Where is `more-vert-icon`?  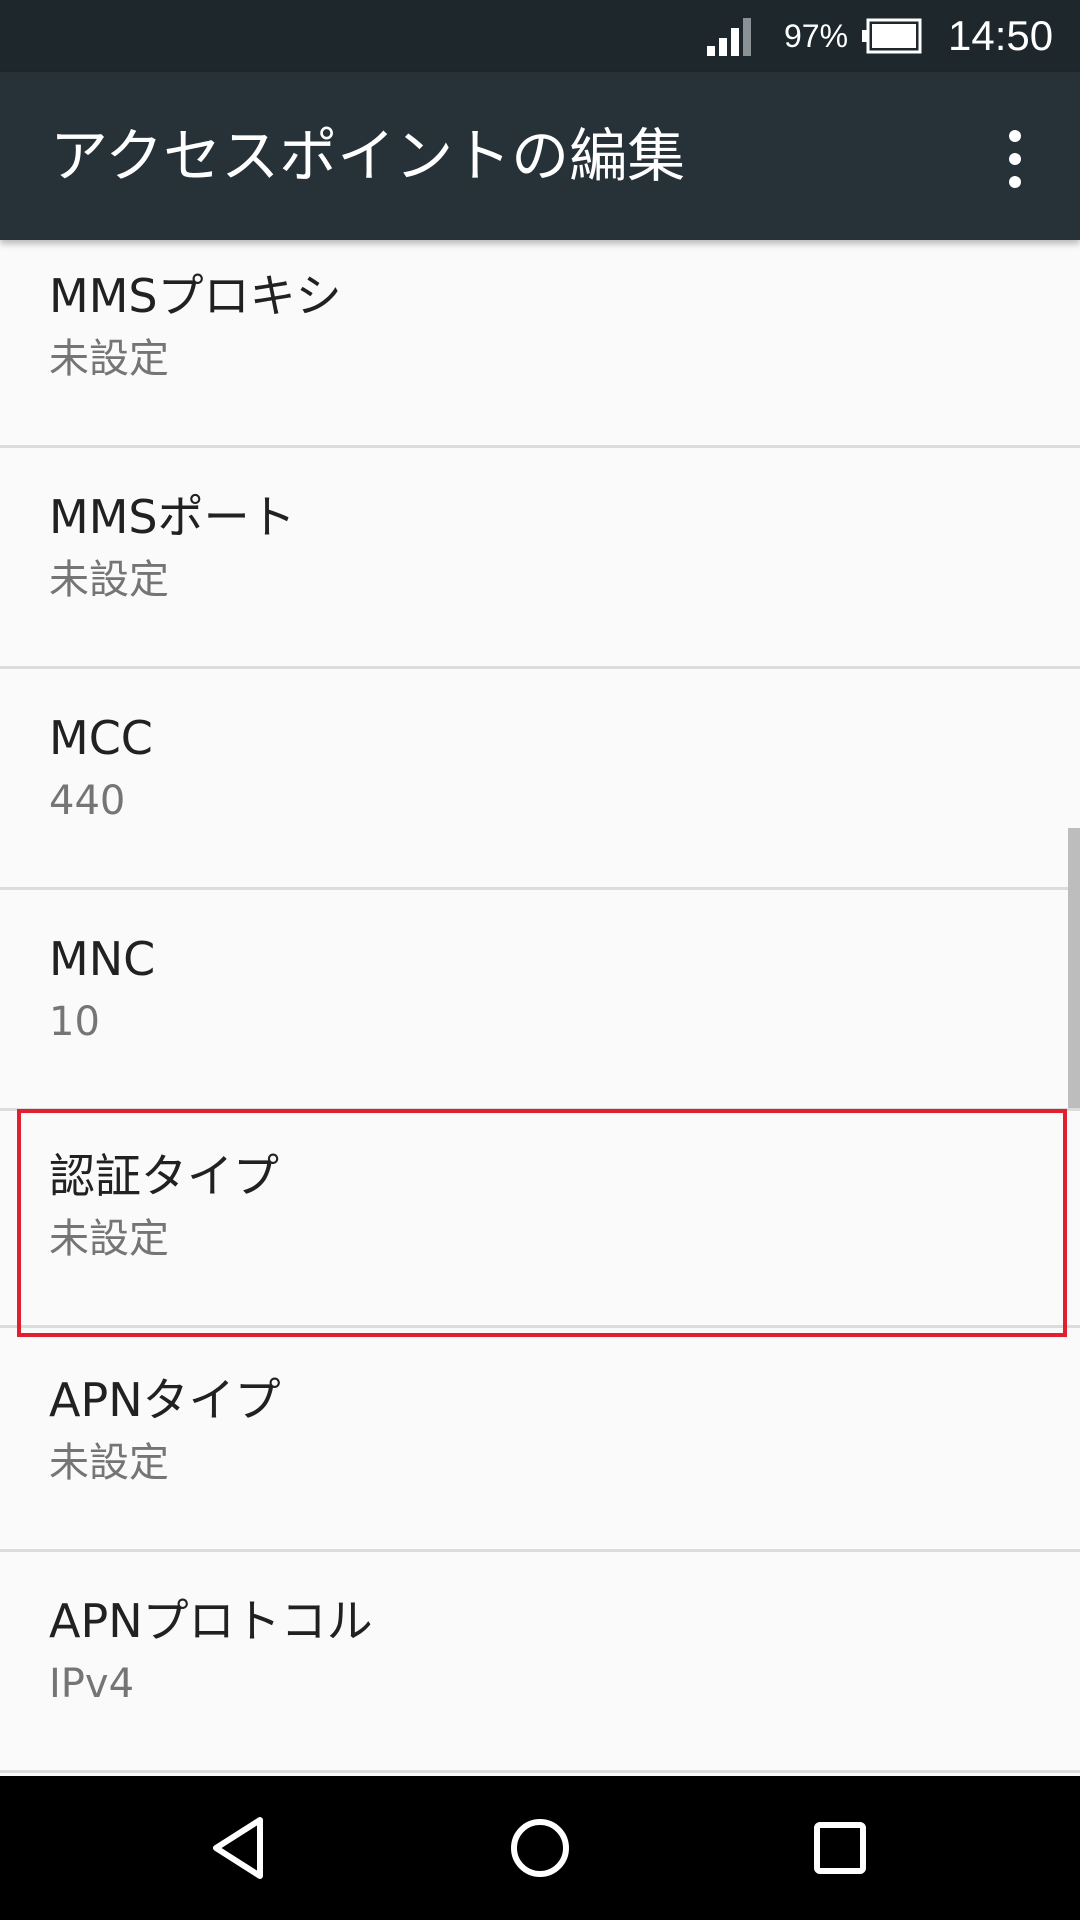 more-vert-icon is located at coordinates (1015, 159).